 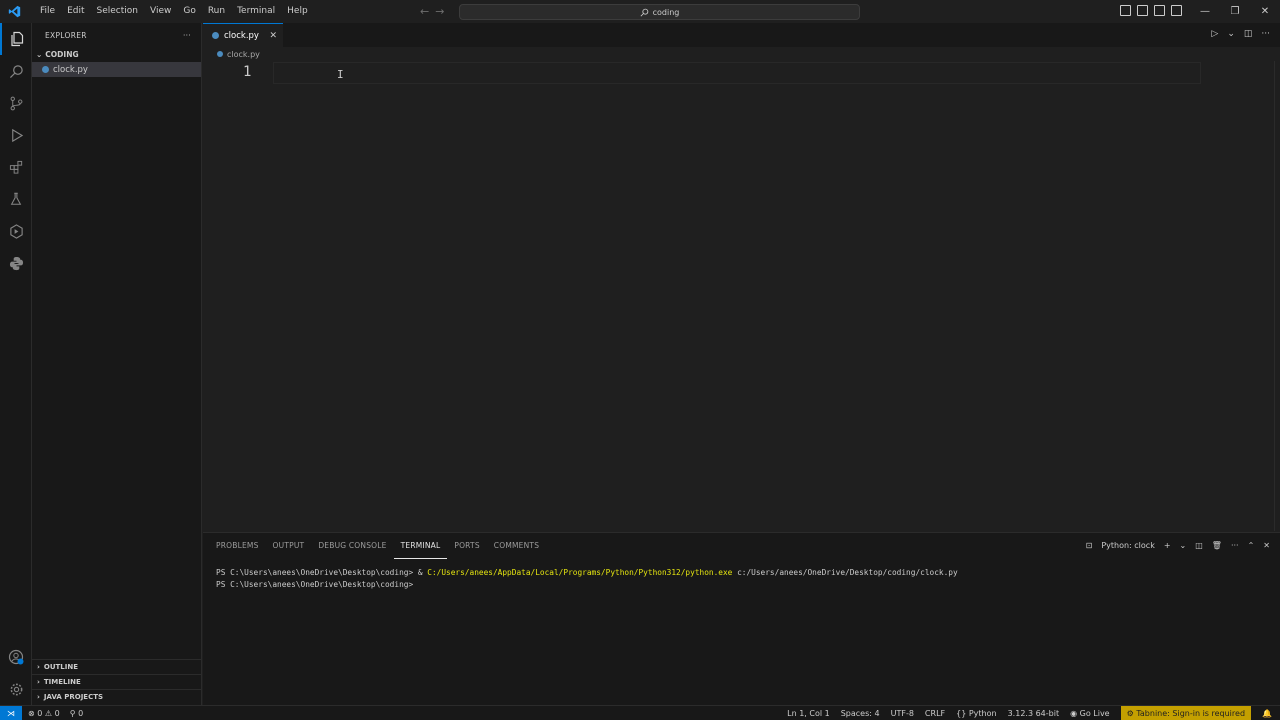 I want to click on search-view-icon, so click(x=16, y=71).